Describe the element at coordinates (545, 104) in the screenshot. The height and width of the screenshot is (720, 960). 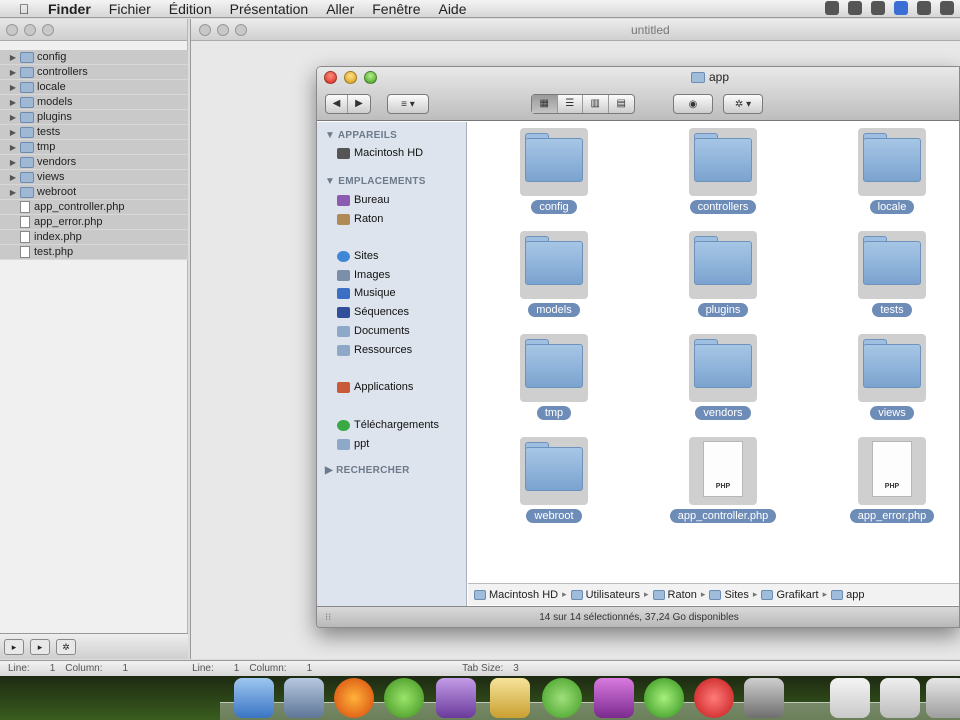
I see `icon-view-button: ▦` at that location.